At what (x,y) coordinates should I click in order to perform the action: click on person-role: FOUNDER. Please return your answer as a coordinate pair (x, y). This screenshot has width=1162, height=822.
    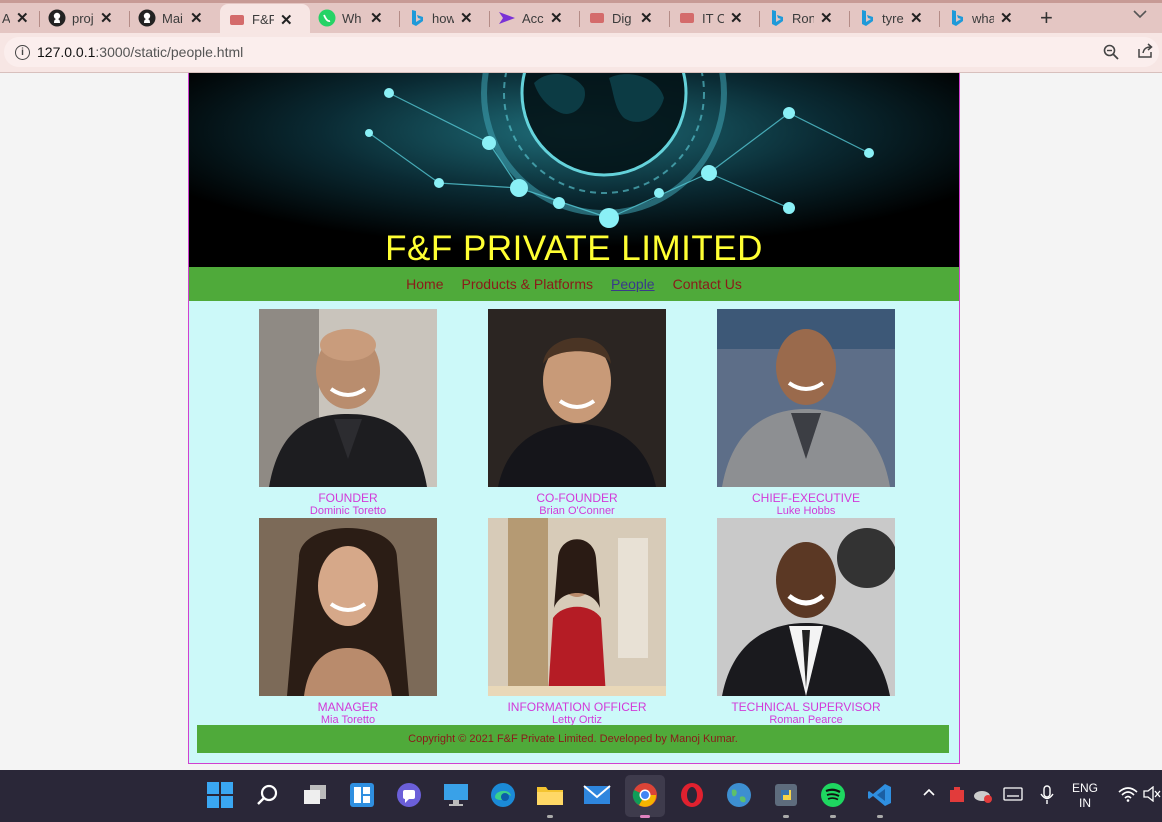
    Looking at the image, I should click on (348, 498).